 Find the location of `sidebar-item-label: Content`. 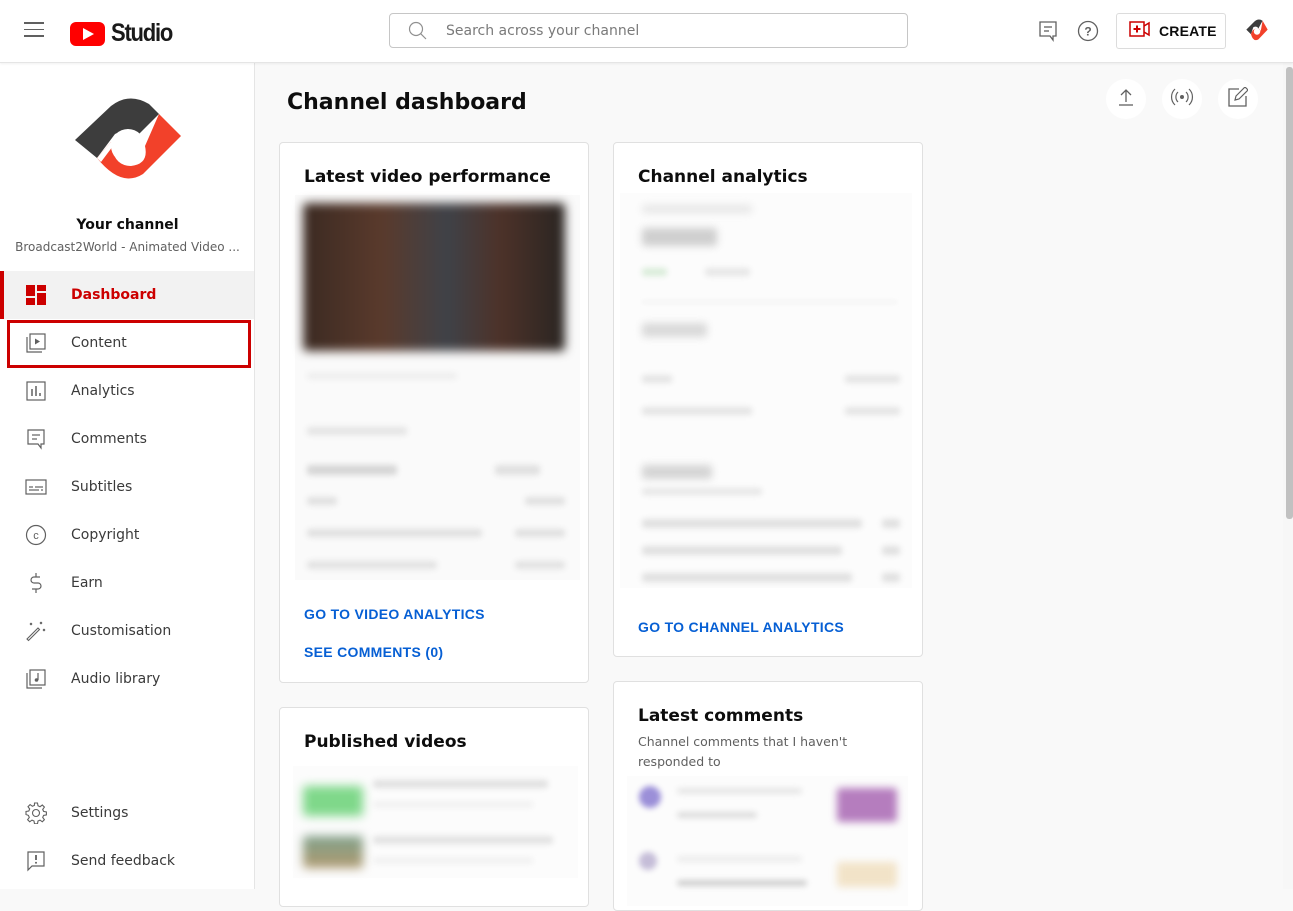

sidebar-item-label: Content is located at coordinates (99, 343).